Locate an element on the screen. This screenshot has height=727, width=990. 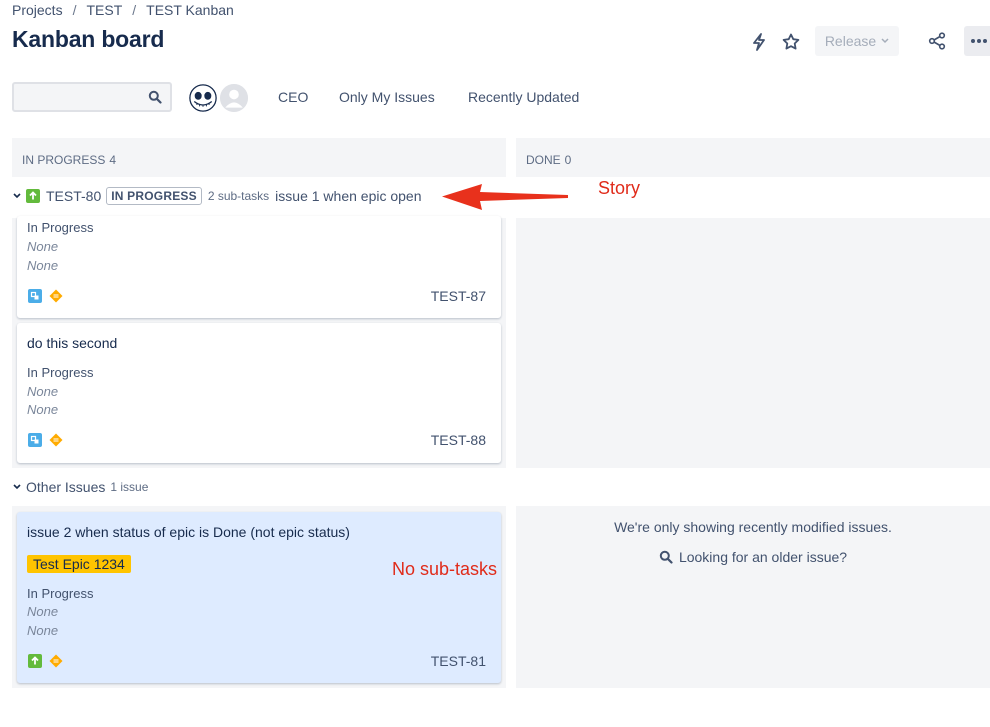
annotation-arrow is located at coordinates (505, 197).